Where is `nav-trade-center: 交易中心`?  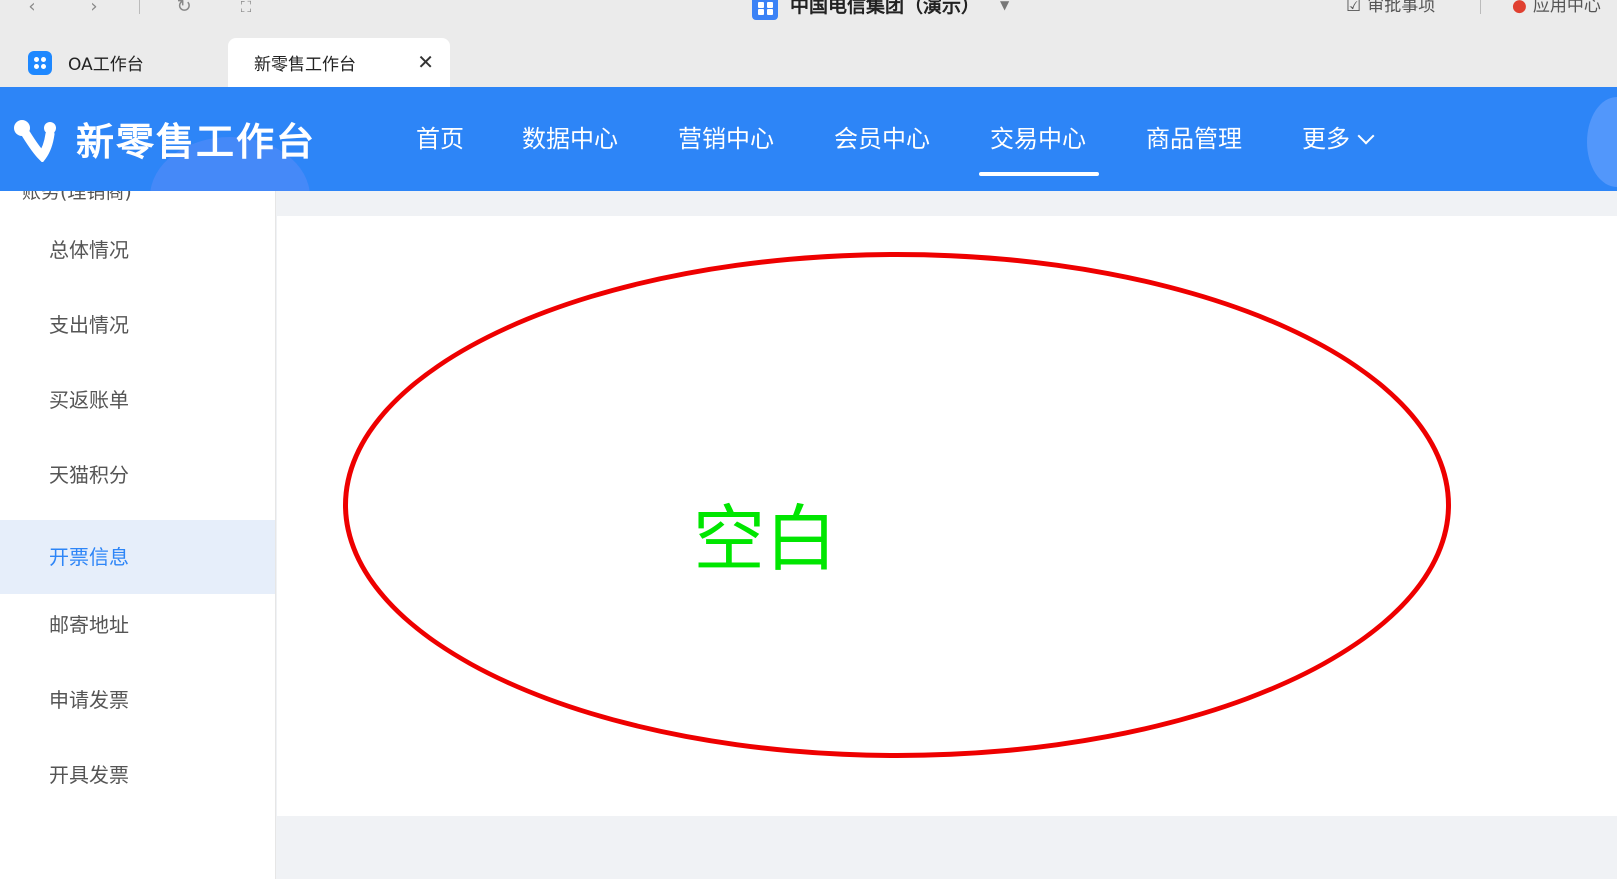
nav-trade-center: 交易中心 is located at coordinates (1038, 136).